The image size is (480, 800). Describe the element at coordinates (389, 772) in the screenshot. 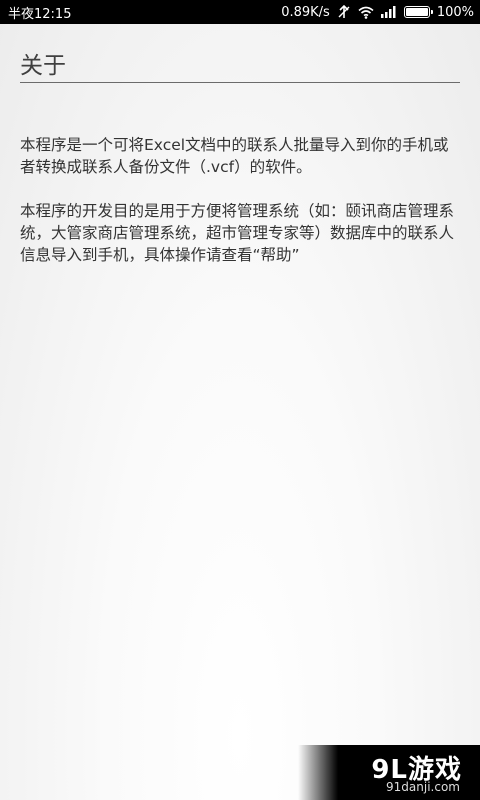

I see `watermark: 9L游戏 91danji.com` at that location.